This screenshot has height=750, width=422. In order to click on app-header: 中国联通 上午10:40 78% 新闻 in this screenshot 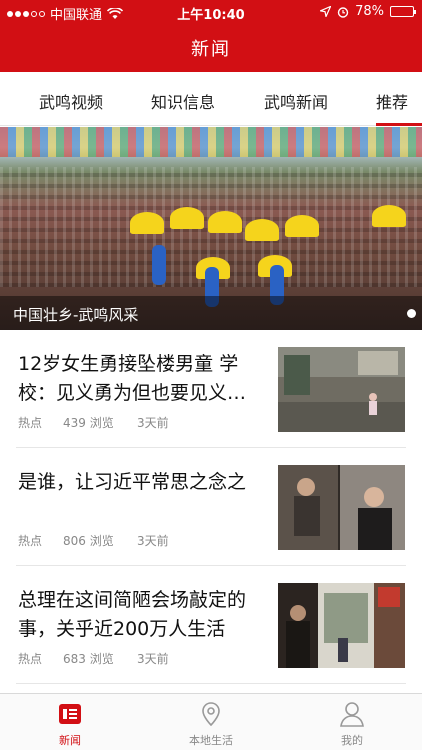, I will do `click(211, 36)`.